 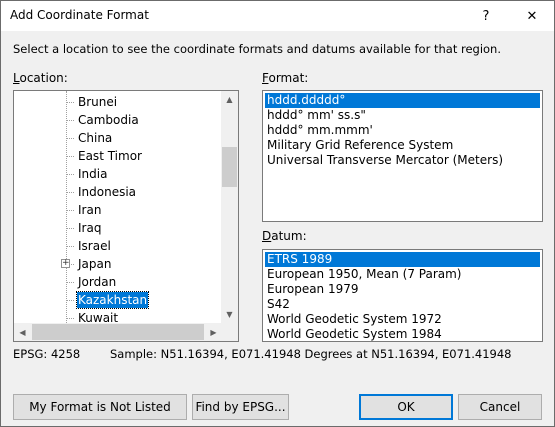 What do you see at coordinates (95, 138) in the screenshot?
I see `tree-item-label: China` at bounding box center [95, 138].